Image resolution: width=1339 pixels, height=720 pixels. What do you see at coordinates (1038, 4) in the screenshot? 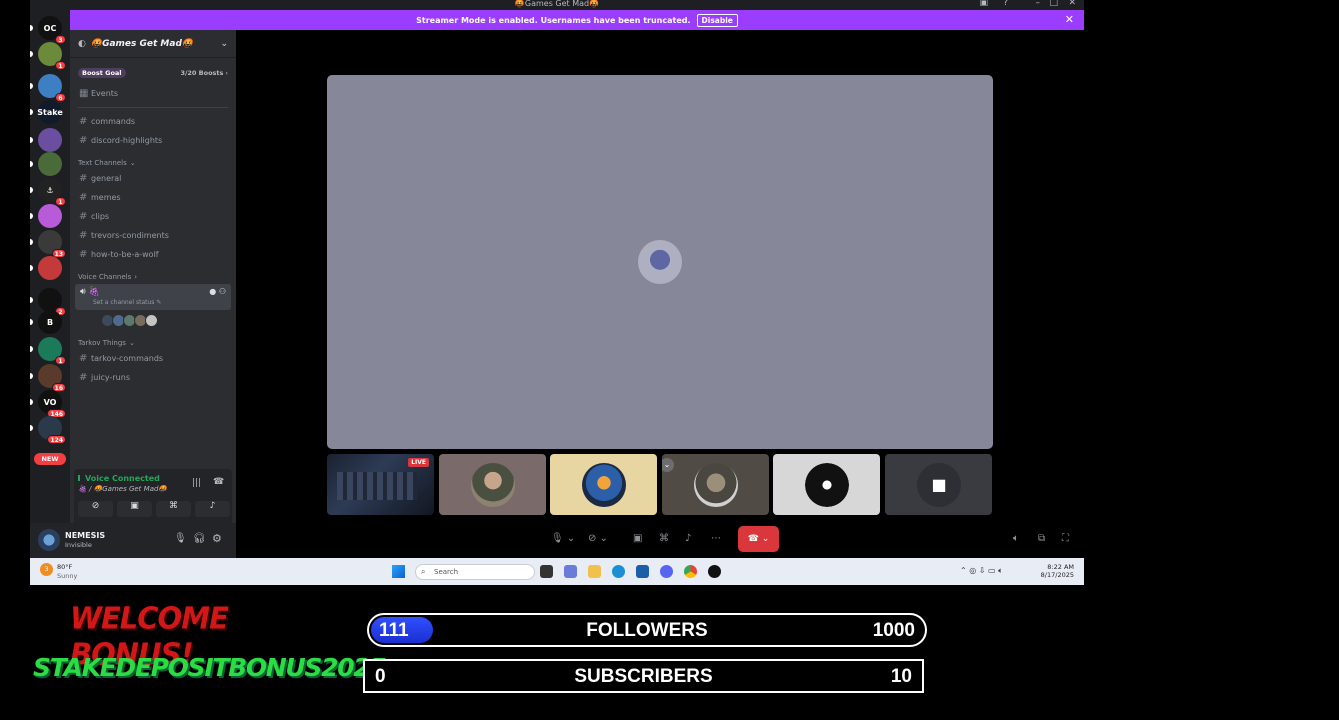
I see `minimize-button: –` at bounding box center [1038, 4].